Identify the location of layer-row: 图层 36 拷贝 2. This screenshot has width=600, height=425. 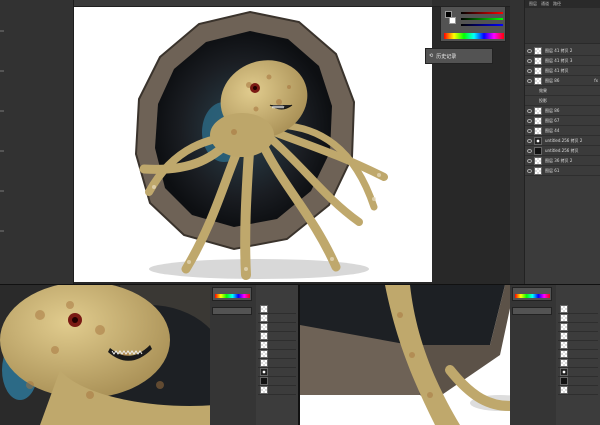
(562, 161).